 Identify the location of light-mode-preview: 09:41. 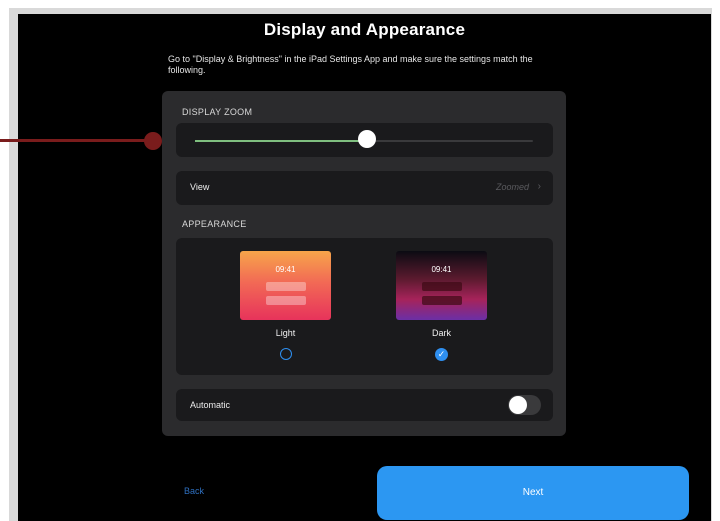
(285, 285).